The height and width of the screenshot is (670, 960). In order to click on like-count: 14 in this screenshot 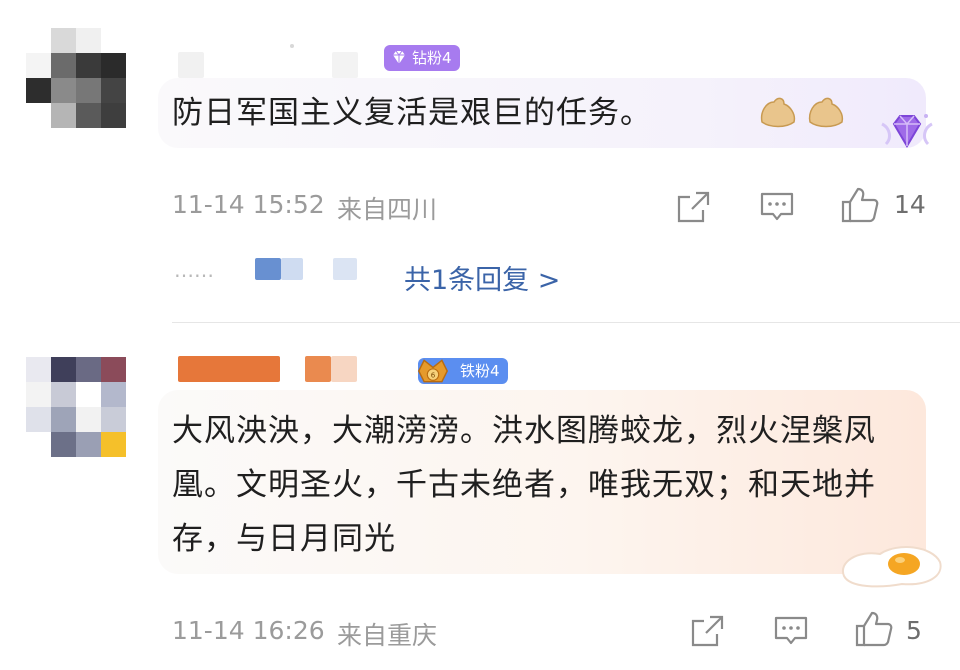, I will do `click(910, 204)`.